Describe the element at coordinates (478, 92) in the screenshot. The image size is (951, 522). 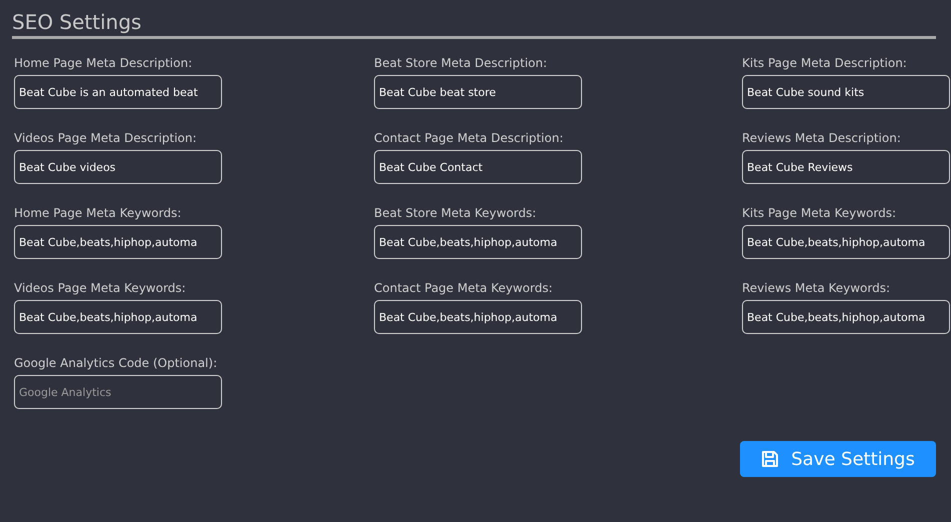
I see `input-field: Beat Cube beat store` at that location.